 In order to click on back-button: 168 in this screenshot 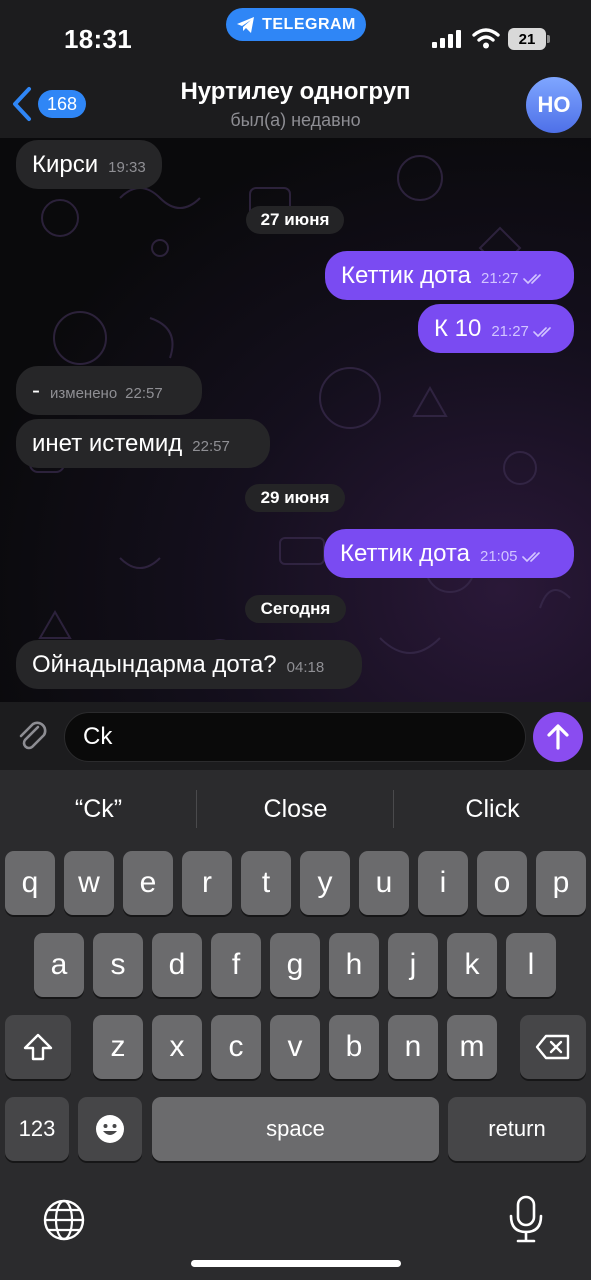, I will do `click(48, 104)`.